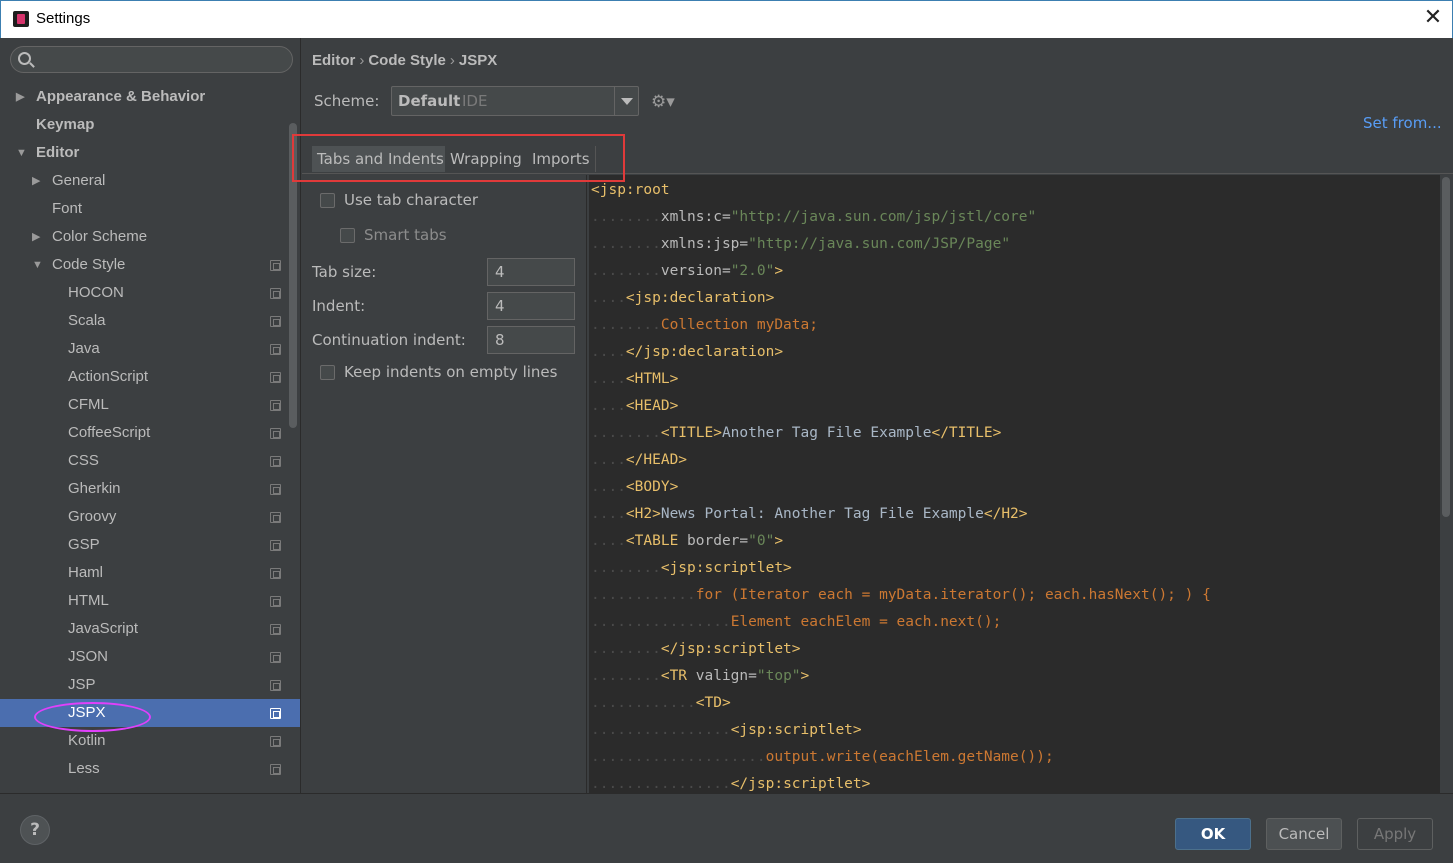 Image resolution: width=1453 pixels, height=863 pixels. I want to click on sidebar-item-general: ▶ General, so click(150, 181).